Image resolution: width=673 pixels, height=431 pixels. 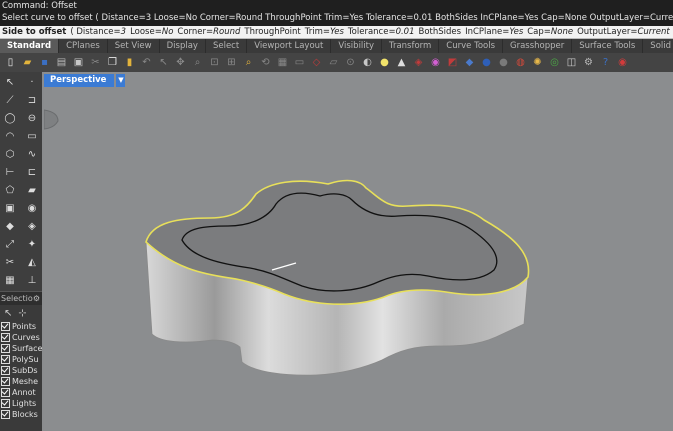 What do you see at coordinates (32, 136) in the screenshot?
I see `rectangle-icon: ▭` at bounding box center [32, 136].